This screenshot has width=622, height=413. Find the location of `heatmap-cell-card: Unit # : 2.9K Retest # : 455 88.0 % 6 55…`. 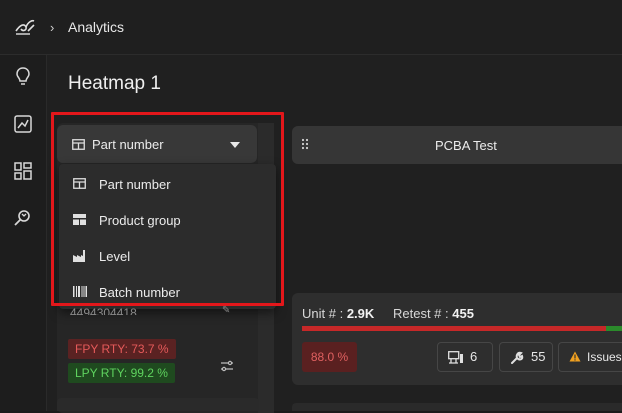

heatmap-cell-card: Unit # : 2.9K Retest # : 455 88.0 % 6 55… is located at coordinates (457, 339).